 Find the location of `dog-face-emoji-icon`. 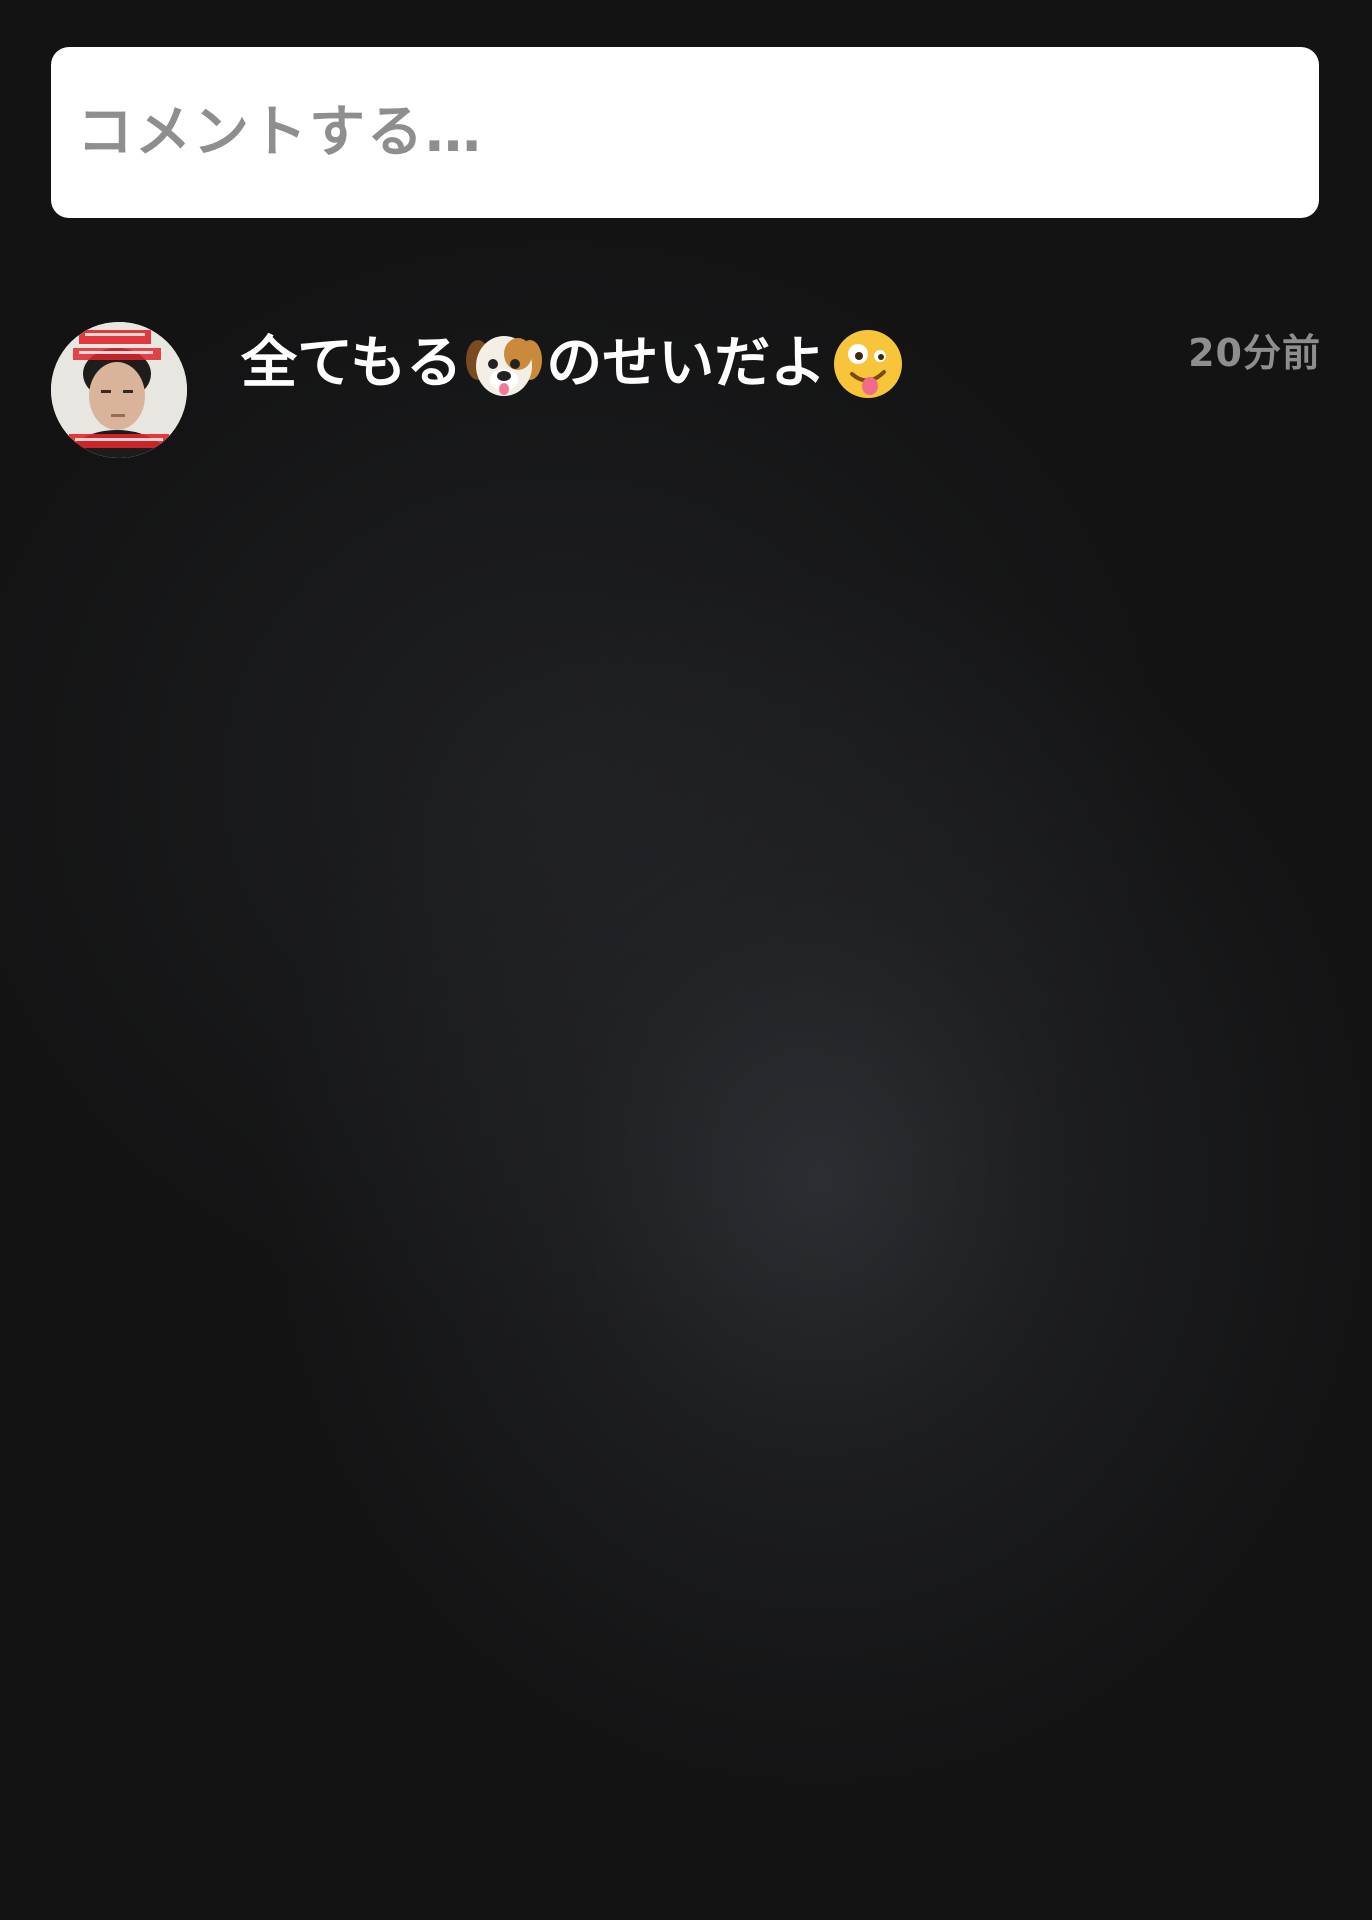

dog-face-emoji-icon is located at coordinates (504, 364).